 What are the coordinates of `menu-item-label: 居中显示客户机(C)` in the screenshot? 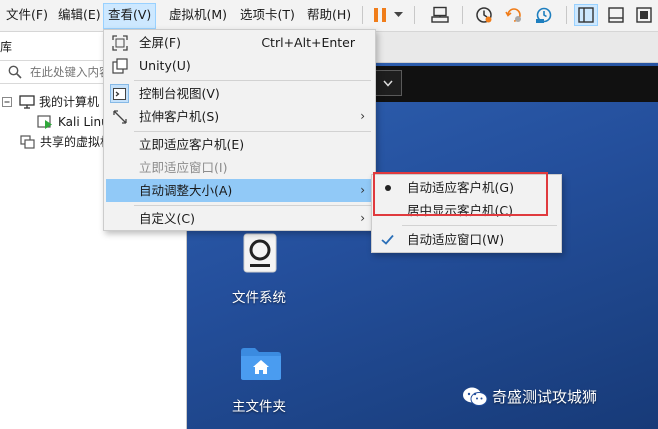 It's located at (460, 210).